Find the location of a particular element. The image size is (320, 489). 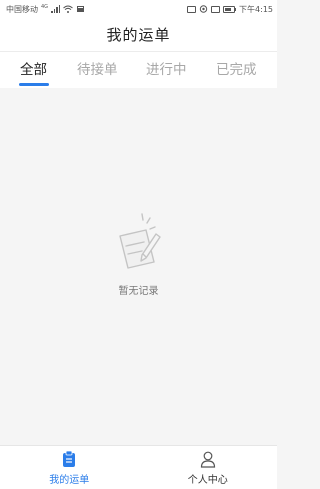

tab-pending: 待接单 is located at coordinates (97, 74).